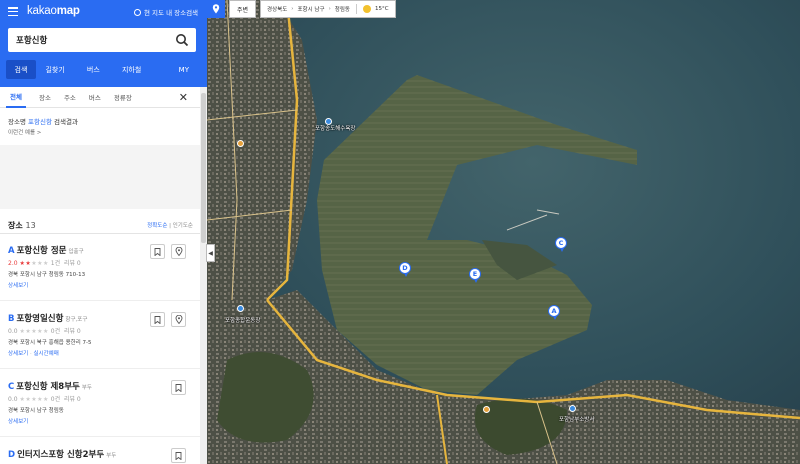 The height and width of the screenshot is (464, 800). I want to click on place-marker-letter: C, so click(11, 387).